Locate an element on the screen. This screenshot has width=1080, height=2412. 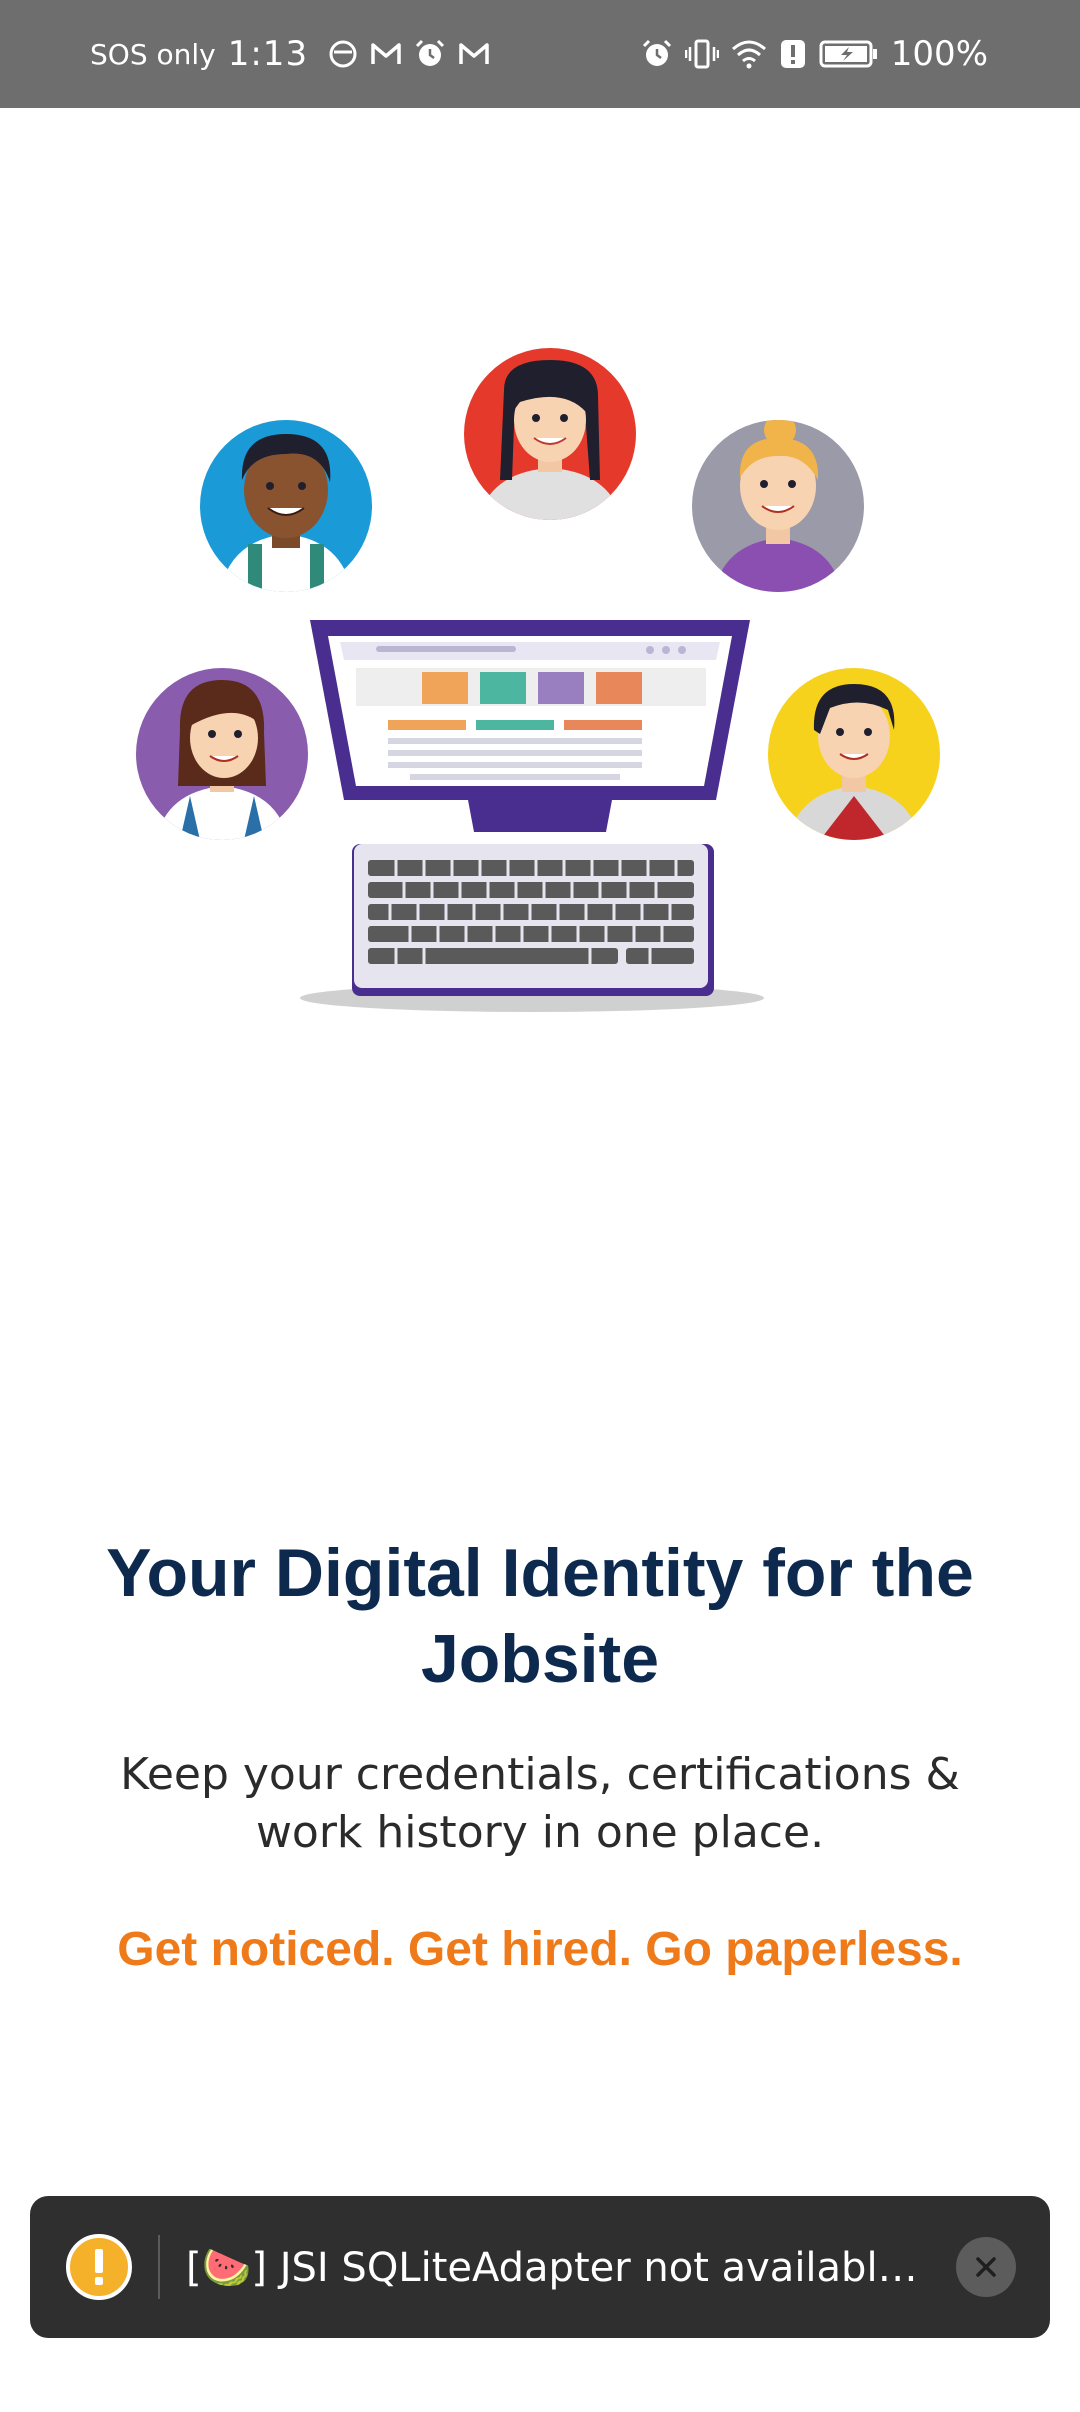
avatar-gray is located at coordinates (778, 506).